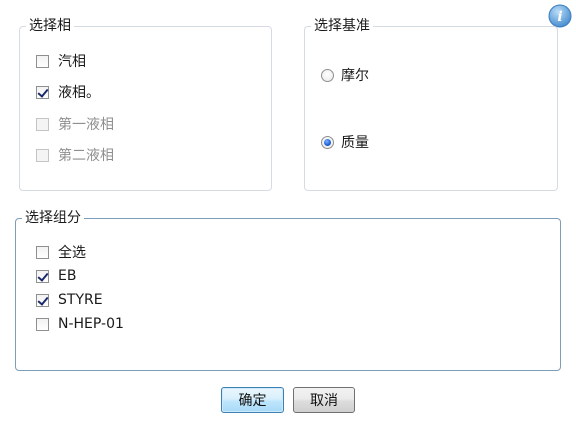 This screenshot has height=428, width=576. I want to click on basis-group-title: 选择基准, so click(342, 26).